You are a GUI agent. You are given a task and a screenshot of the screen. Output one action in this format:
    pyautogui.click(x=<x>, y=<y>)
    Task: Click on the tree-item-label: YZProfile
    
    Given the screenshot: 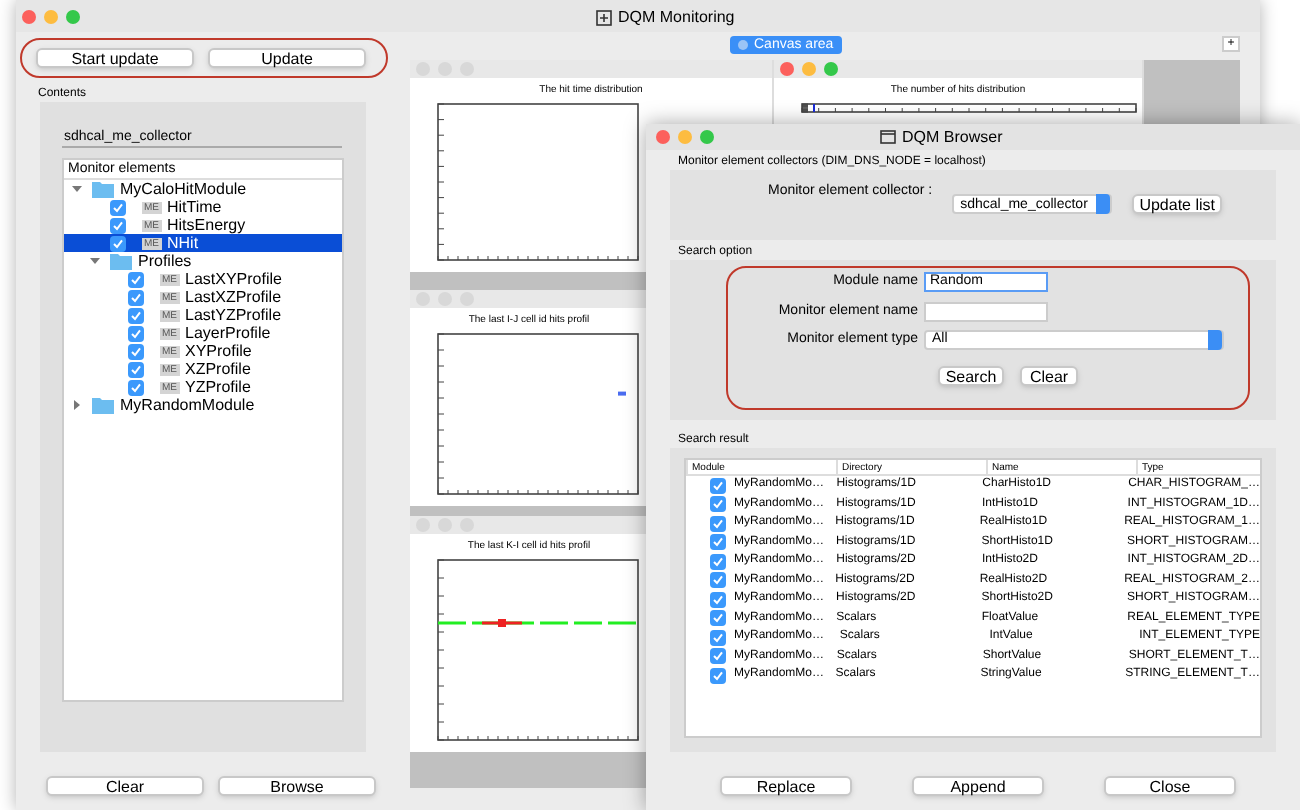 What is the action you would take?
    pyautogui.click(x=218, y=387)
    